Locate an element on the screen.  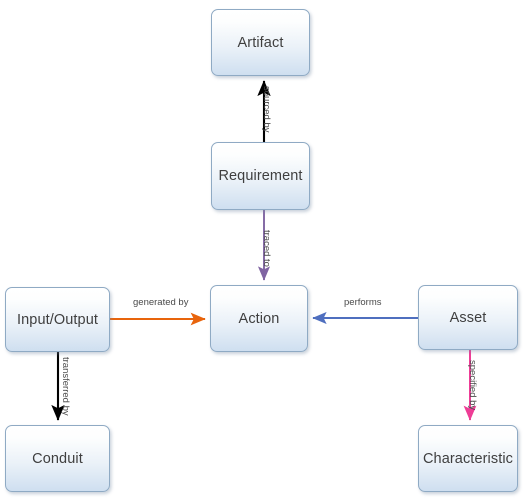
node-characteristic: Characteristic is located at coordinates (468, 458).